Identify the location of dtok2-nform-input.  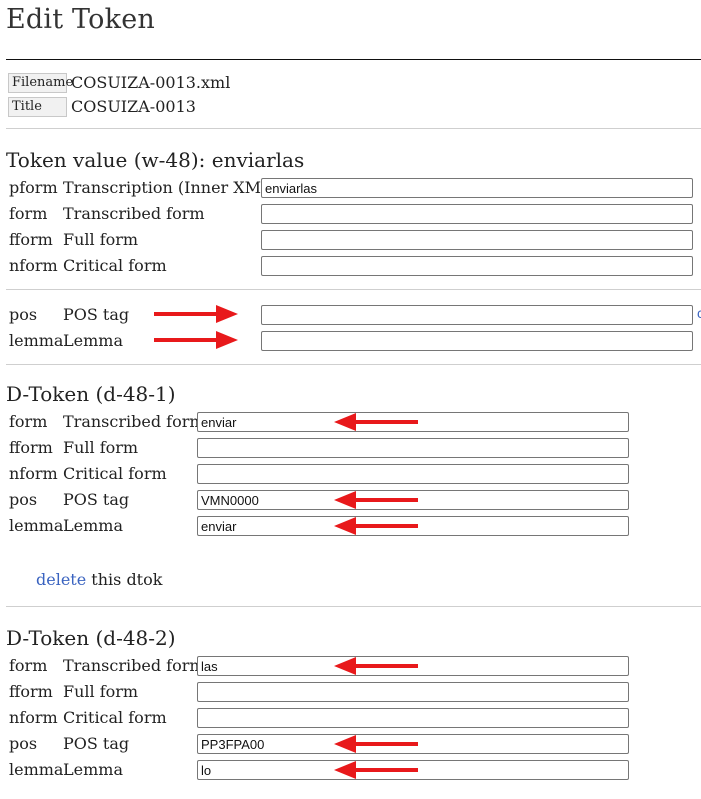
(413, 718).